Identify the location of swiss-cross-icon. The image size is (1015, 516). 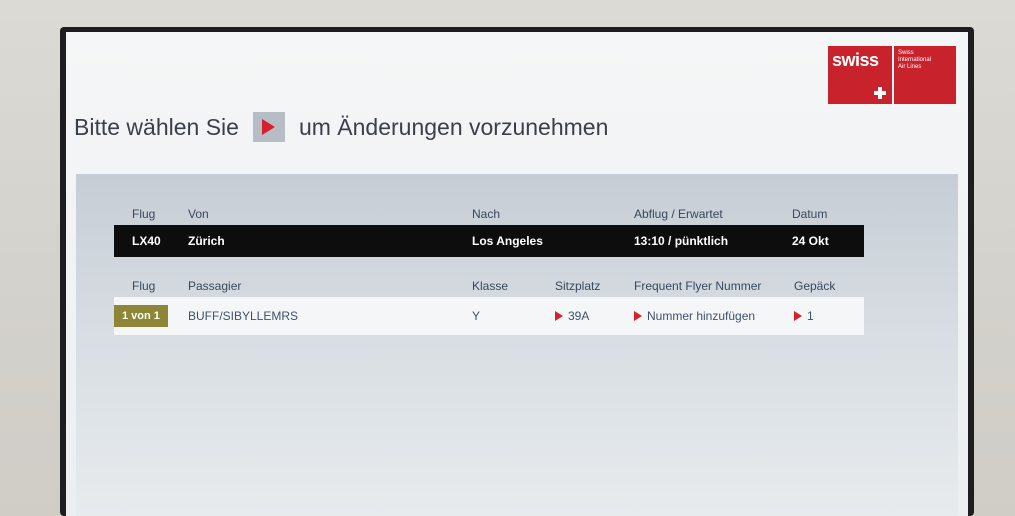
(880, 93).